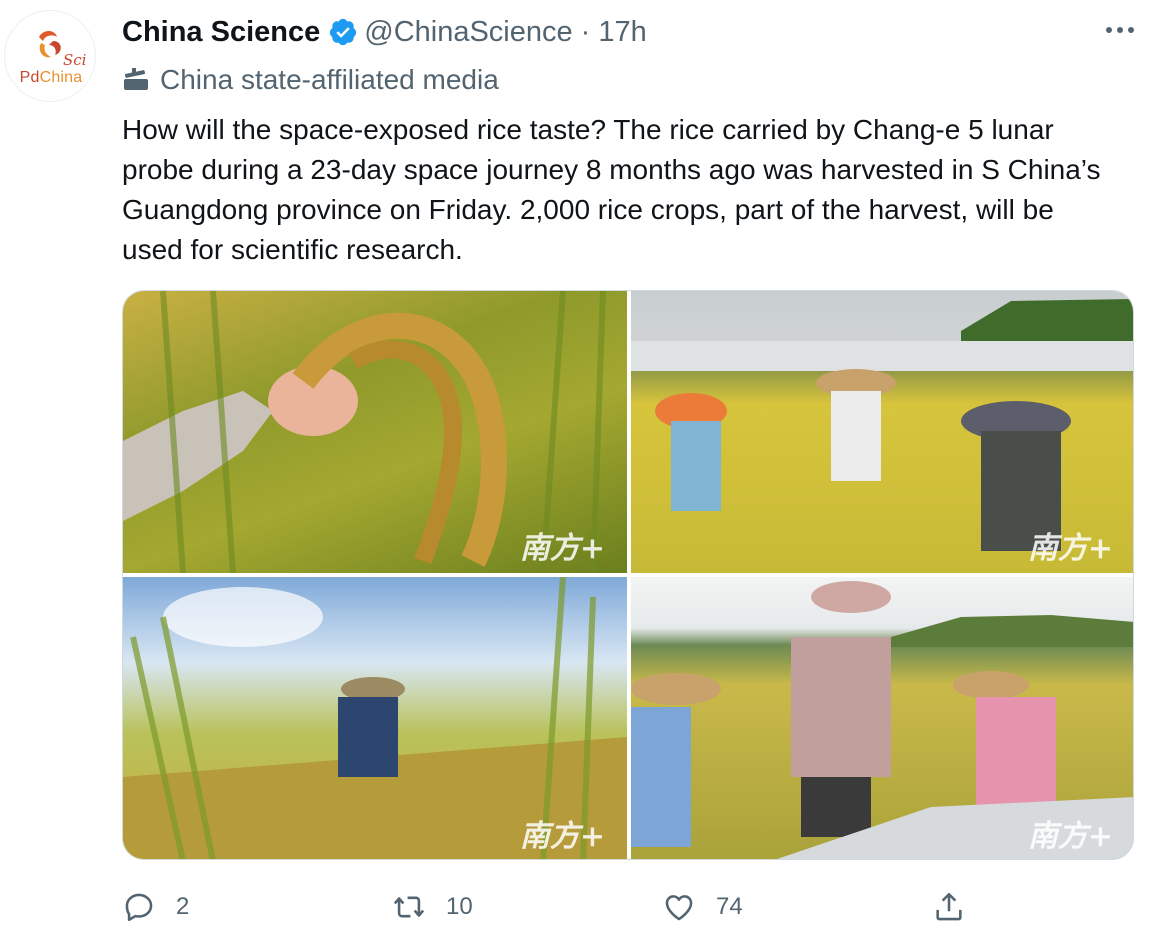 The width and height of the screenshot is (1172, 946). Describe the element at coordinates (221, 32) in the screenshot. I see `account-name: China Science` at that location.